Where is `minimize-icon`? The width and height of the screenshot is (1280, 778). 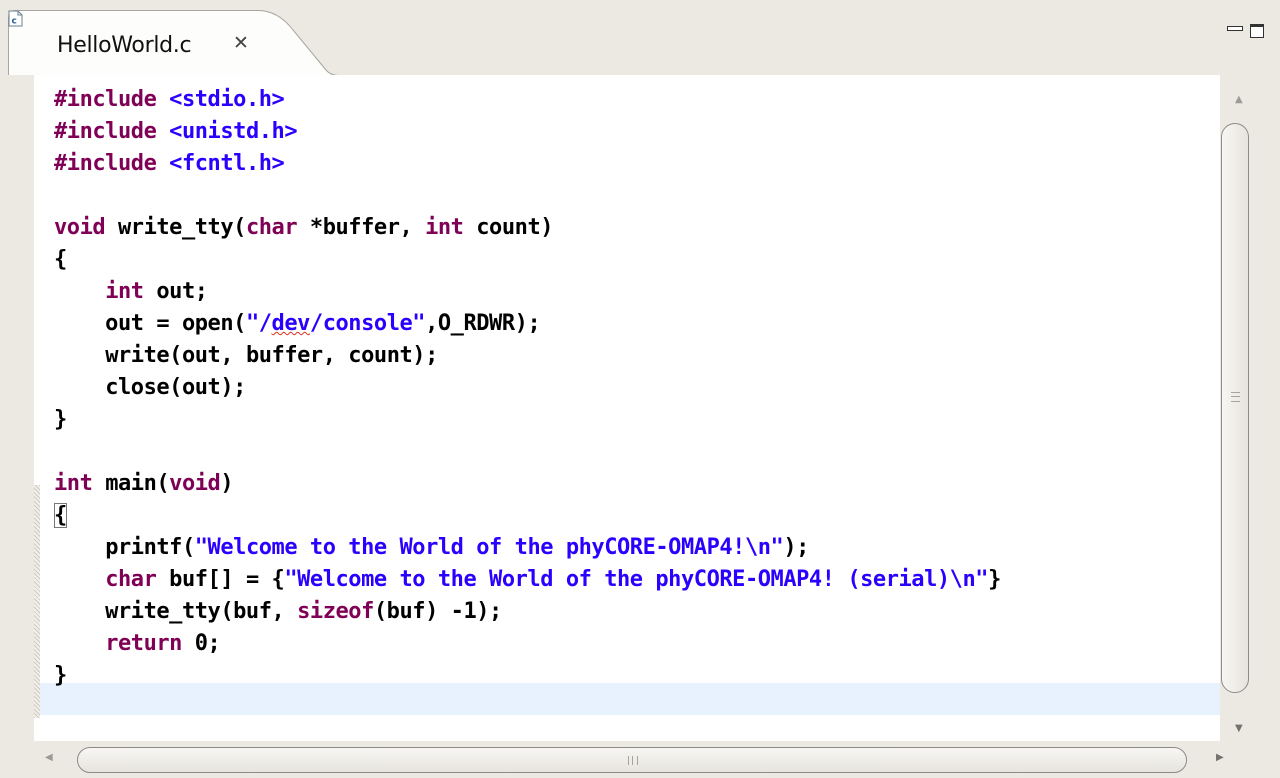
minimize-icon is located at coordinates (1234, 28).